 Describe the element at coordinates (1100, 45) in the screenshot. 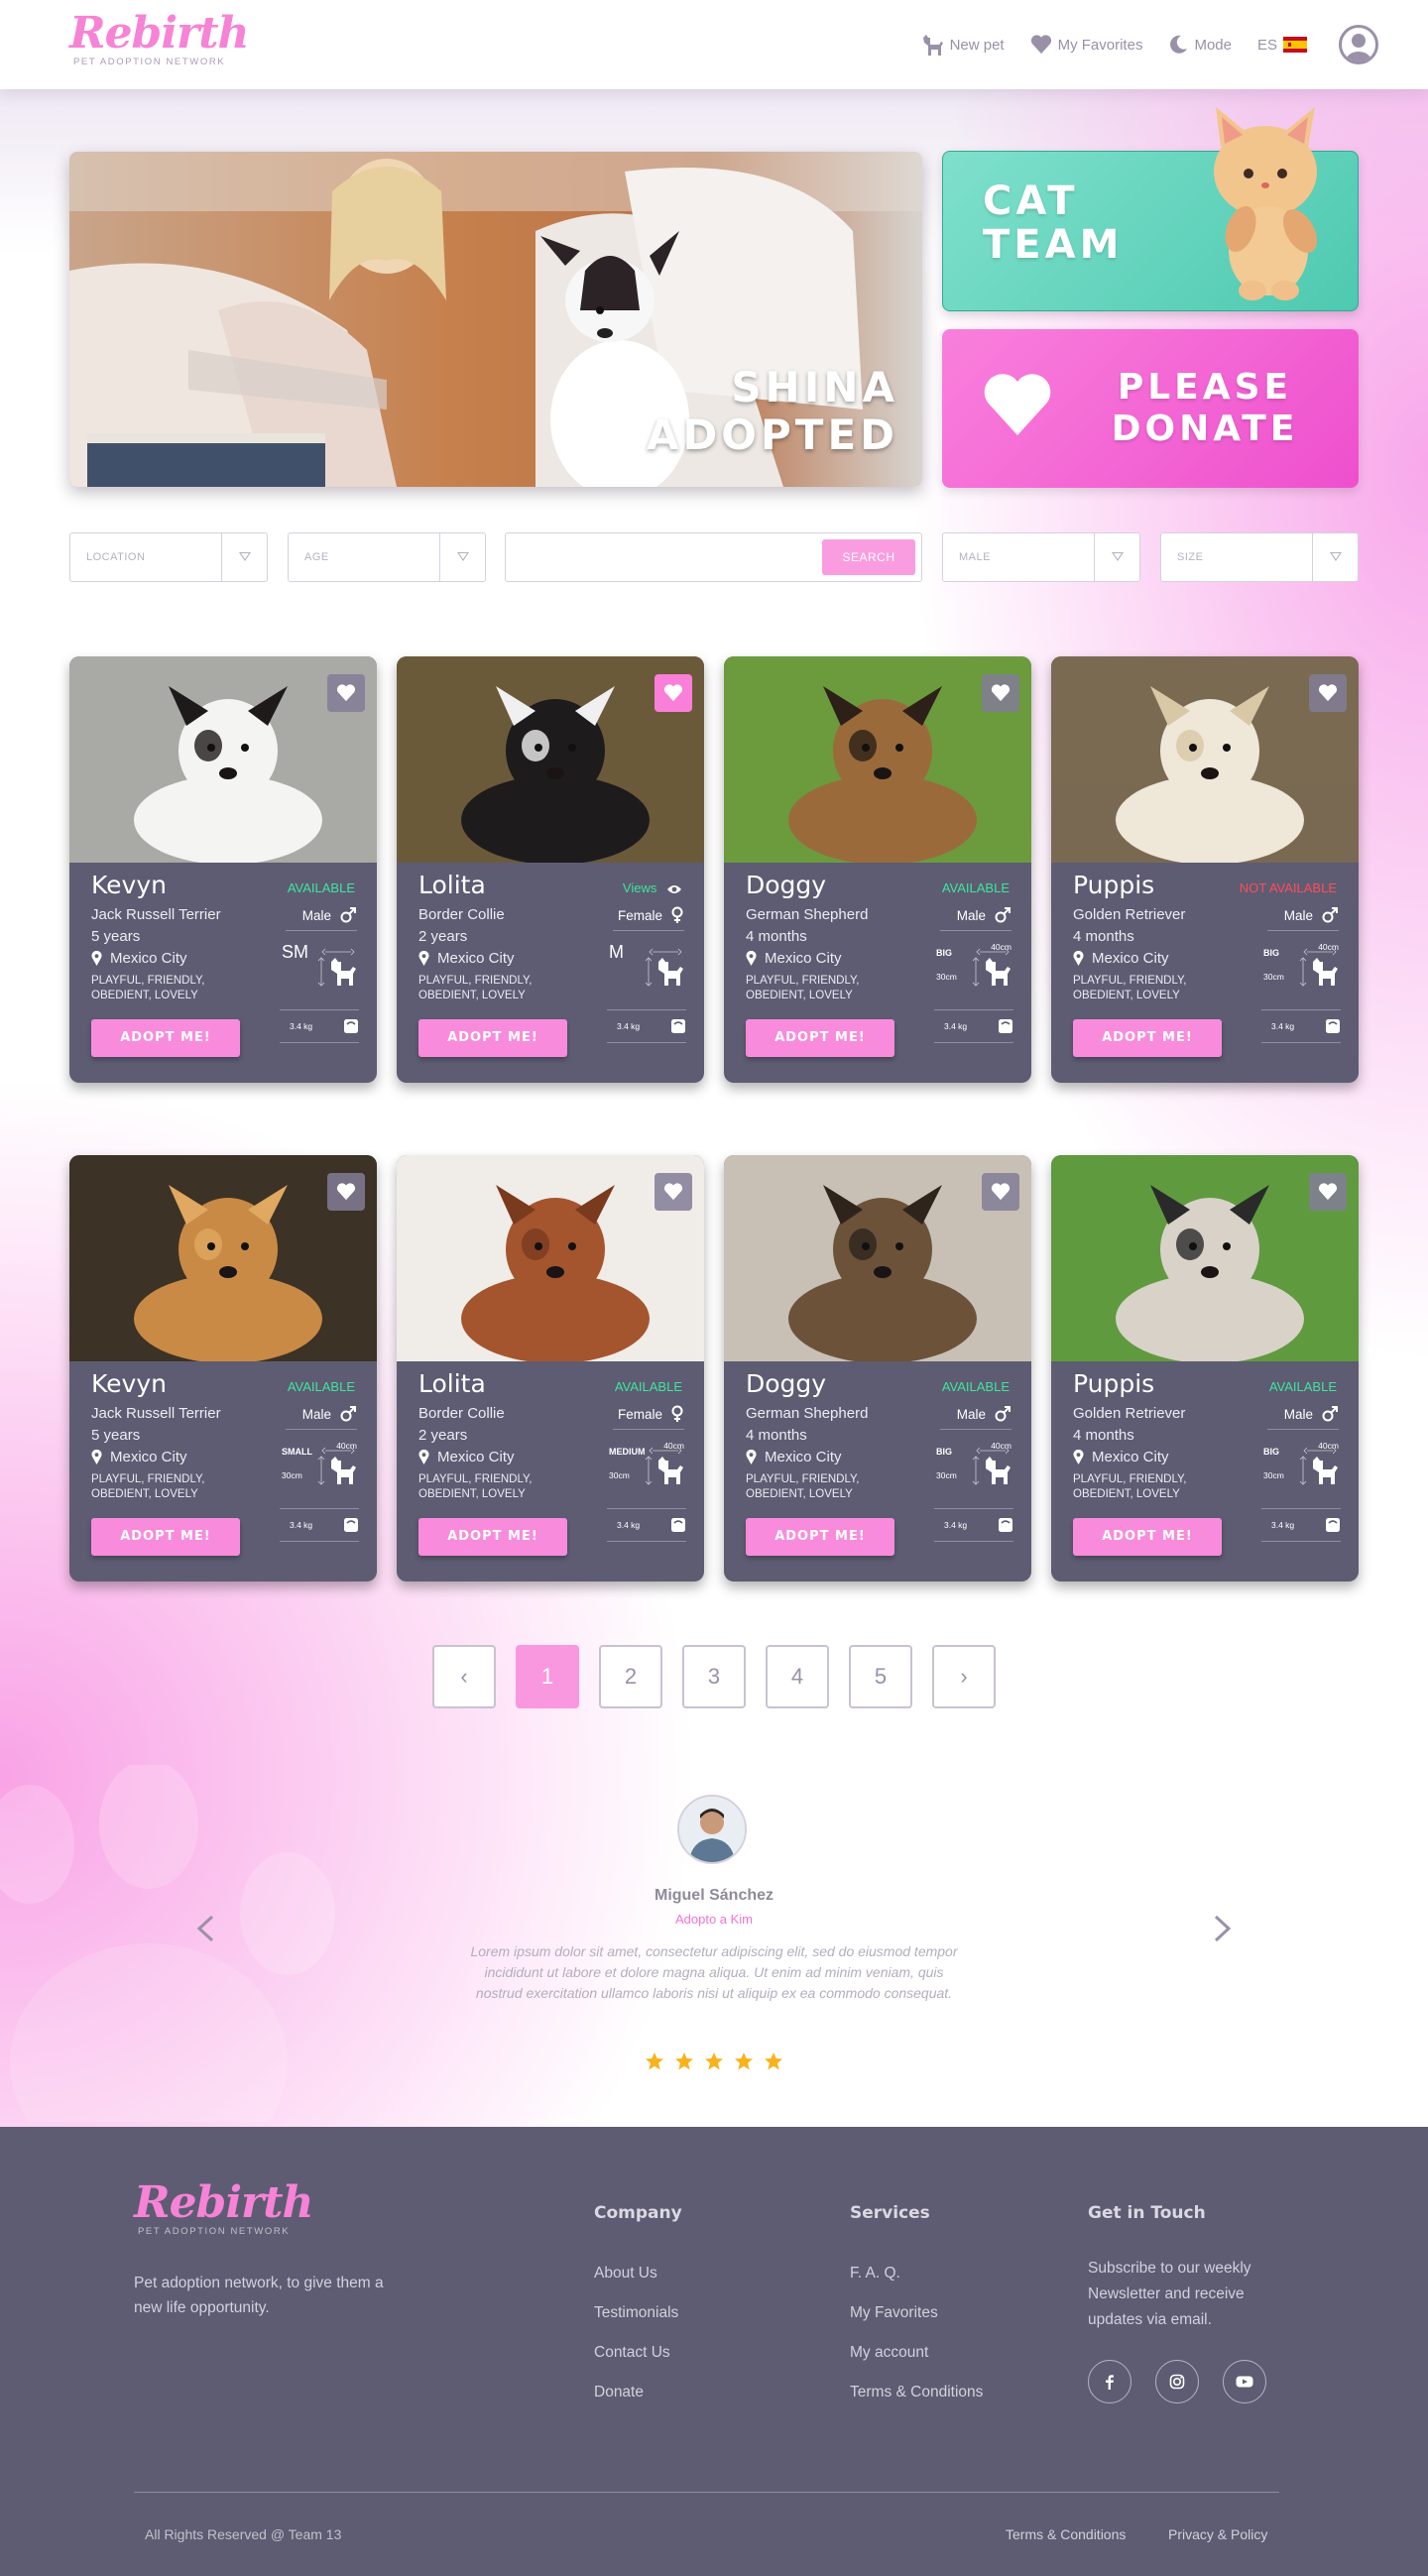

I see `nav-favorites-label: My Favorites` at that location.